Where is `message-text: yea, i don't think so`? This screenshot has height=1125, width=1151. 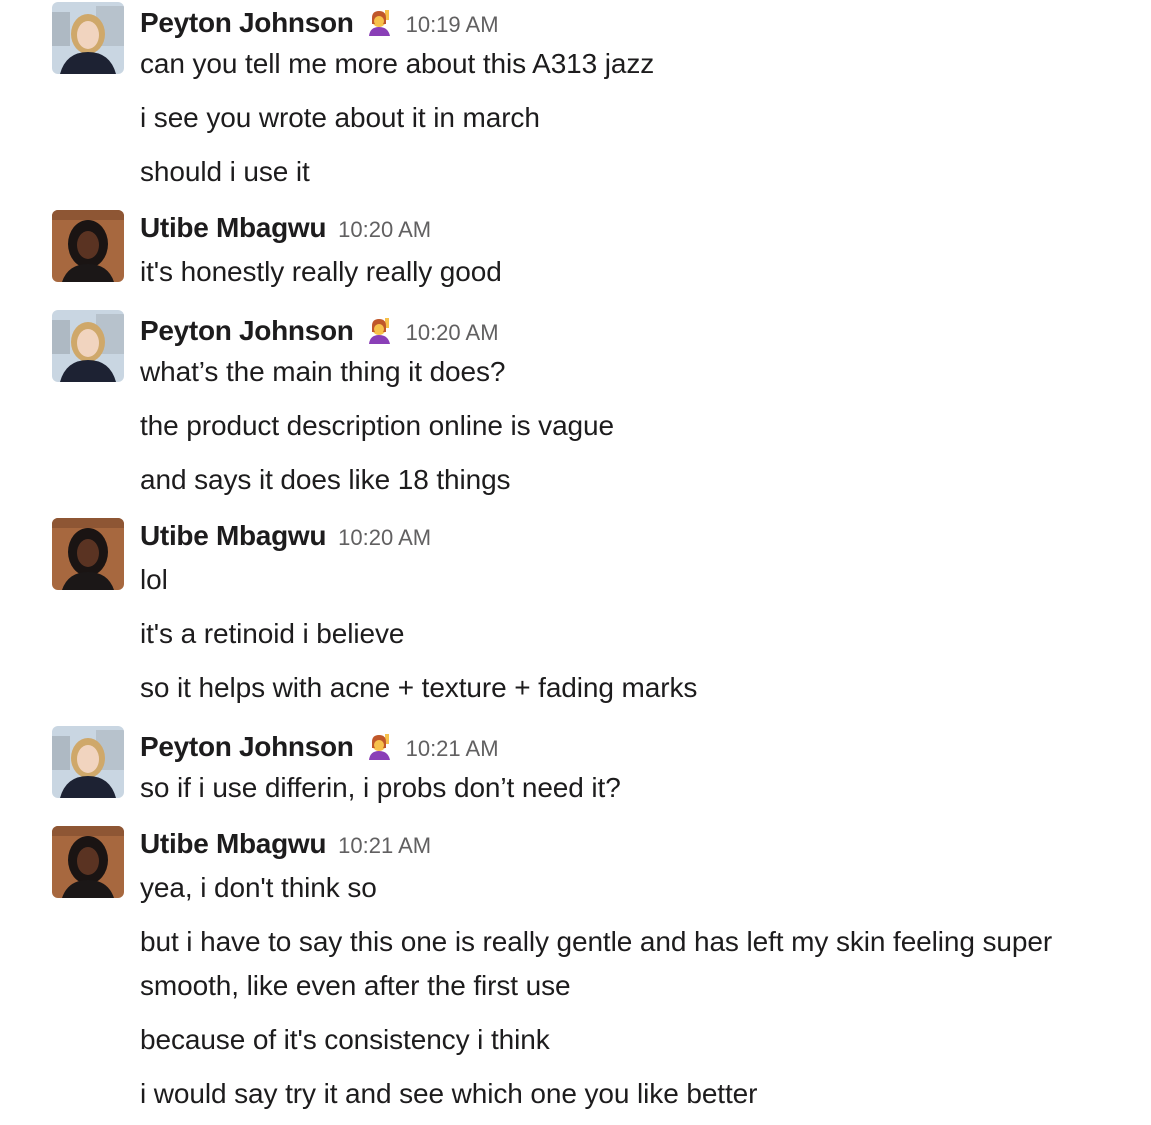
message-text: yea, i don't think so is located at coordinates (258, 887).